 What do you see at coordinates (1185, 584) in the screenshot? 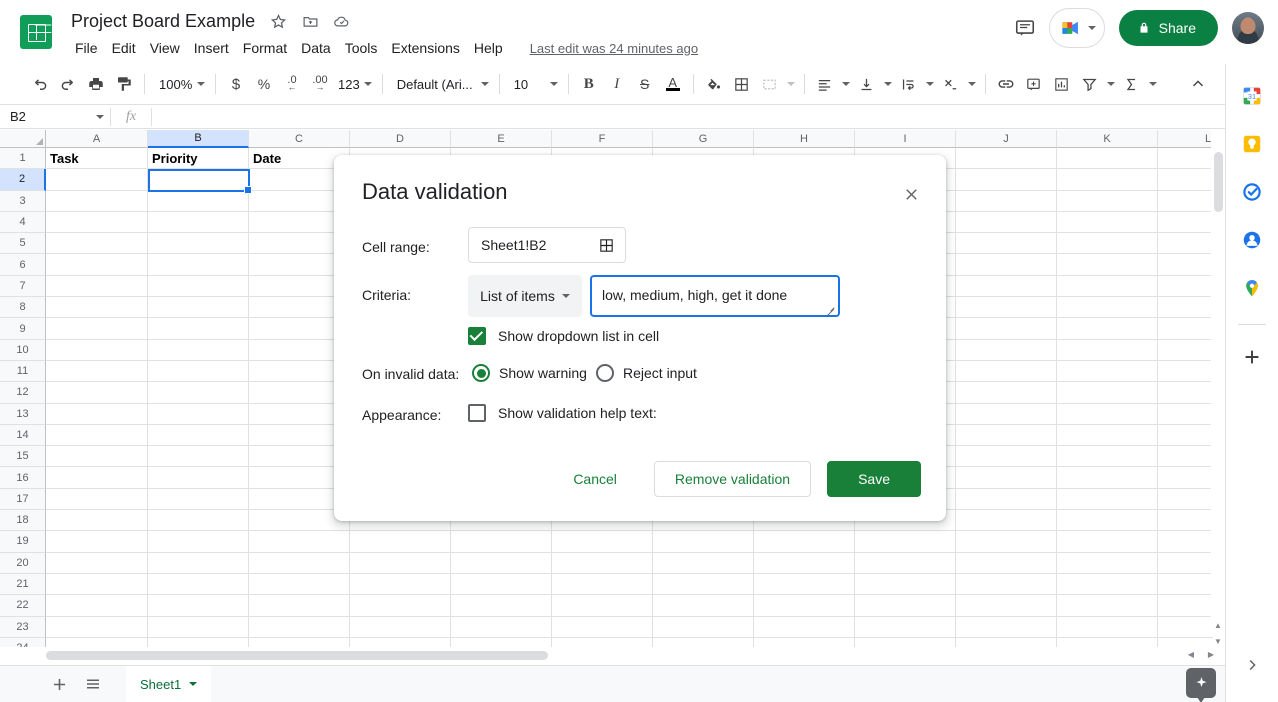
I see `cell-L21` at bounding box center [1185, 584].